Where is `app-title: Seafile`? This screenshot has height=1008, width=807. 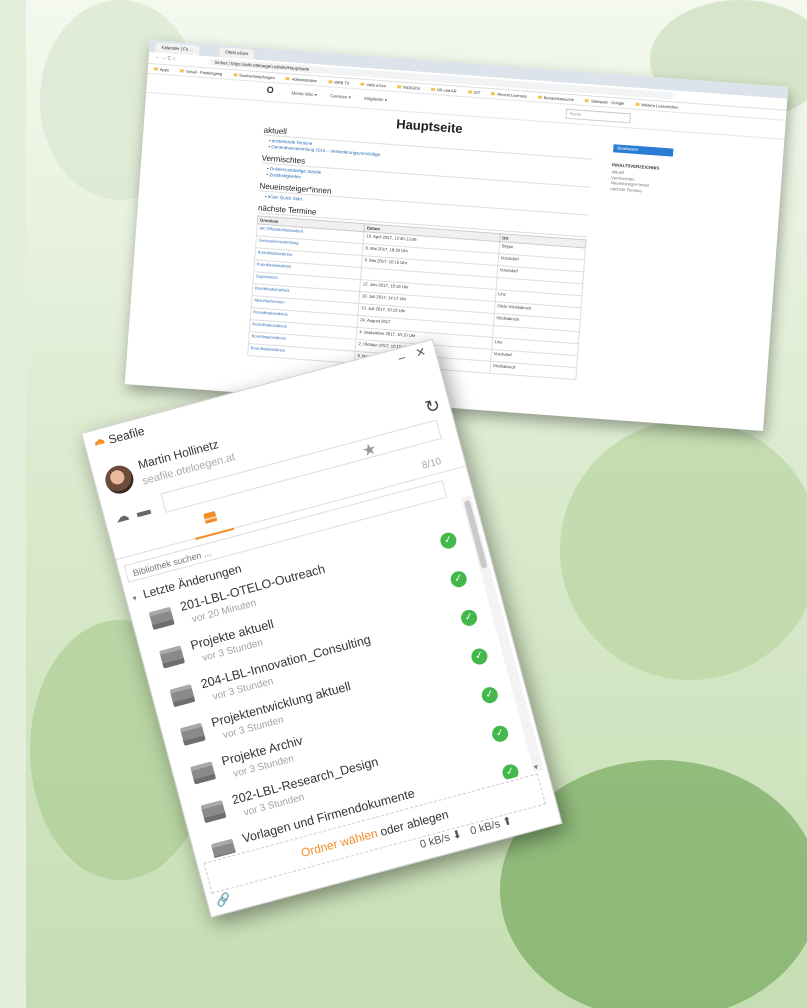 app-title: Seafile is located at coordinates (126, 435).